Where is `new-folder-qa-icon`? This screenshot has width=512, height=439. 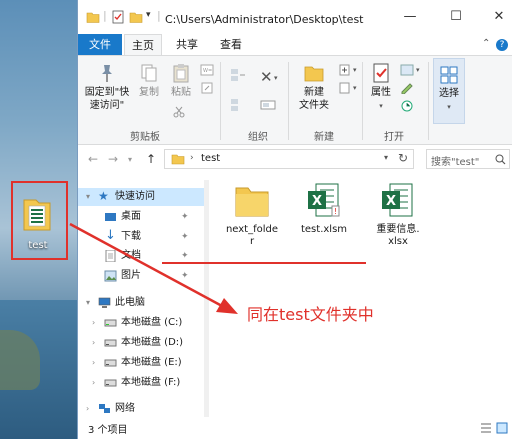 new-folder-qa-icon is located at coordinates (136, 17).